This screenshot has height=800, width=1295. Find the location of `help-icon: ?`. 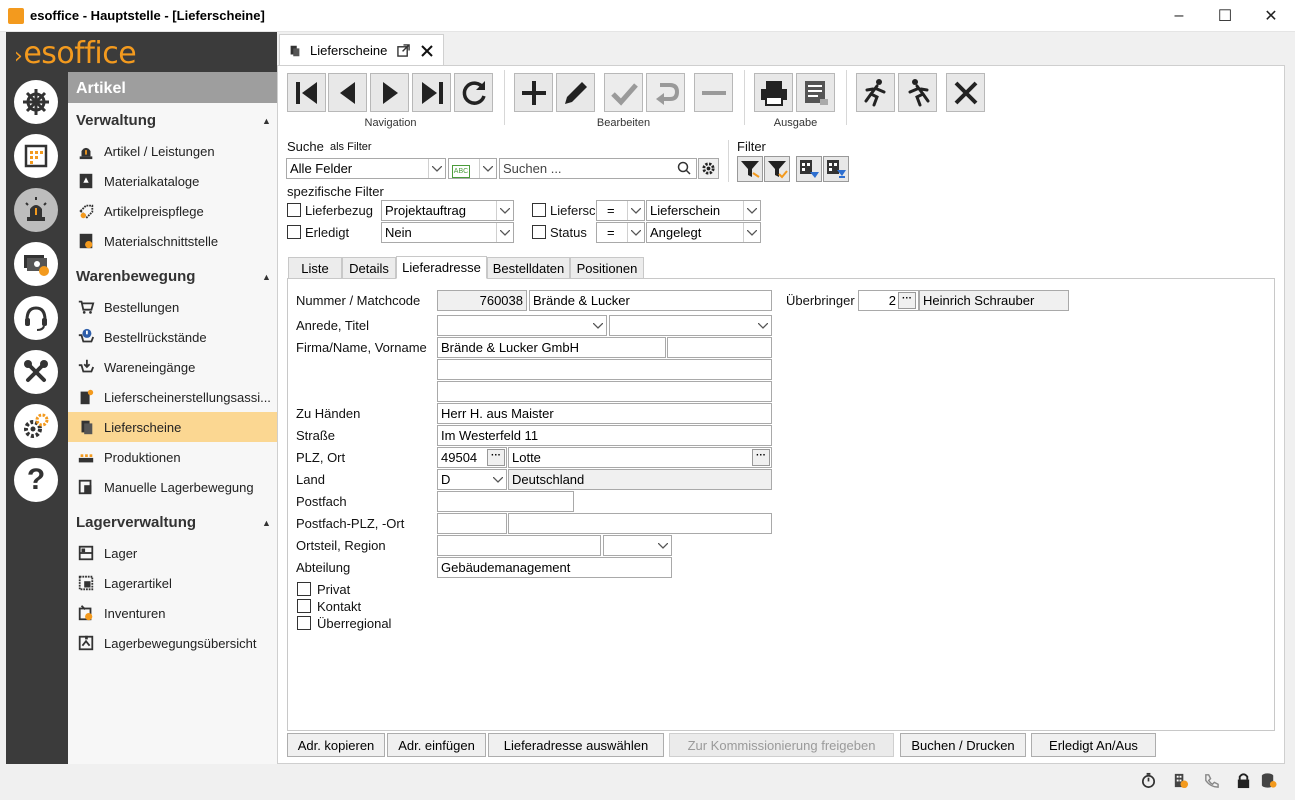

help-icon: ? is located at coordinates (36, 480).